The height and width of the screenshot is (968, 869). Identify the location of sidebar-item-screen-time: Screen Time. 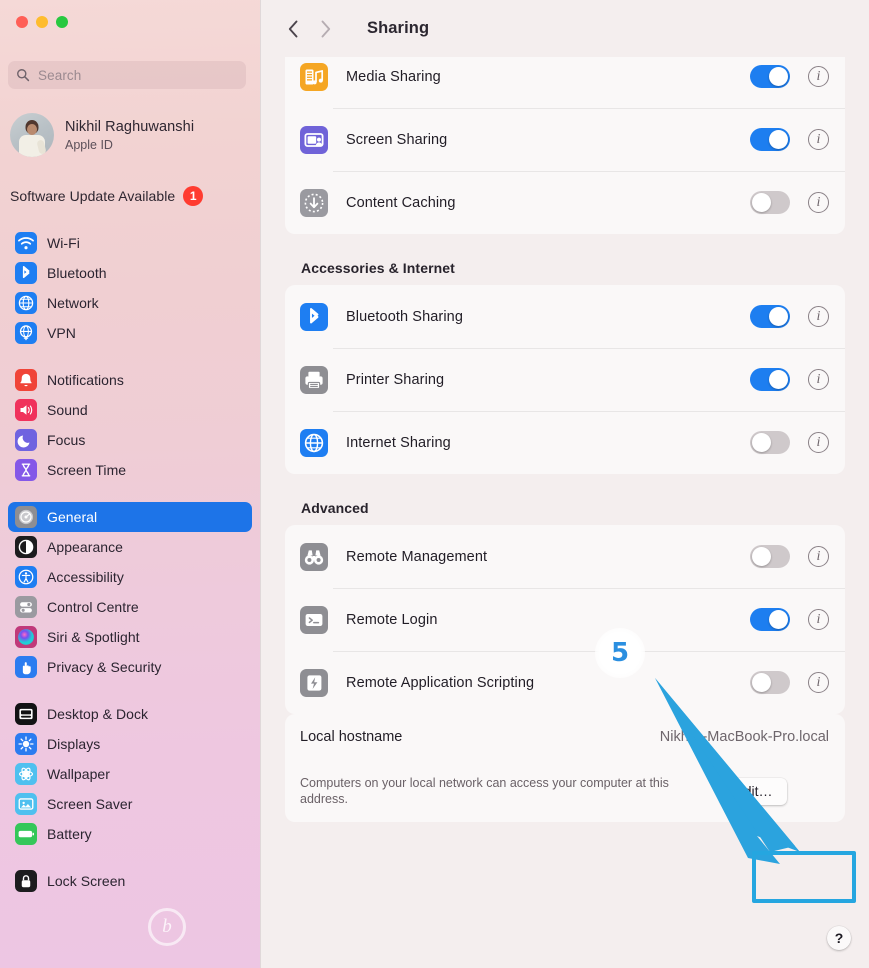
(130, 470).